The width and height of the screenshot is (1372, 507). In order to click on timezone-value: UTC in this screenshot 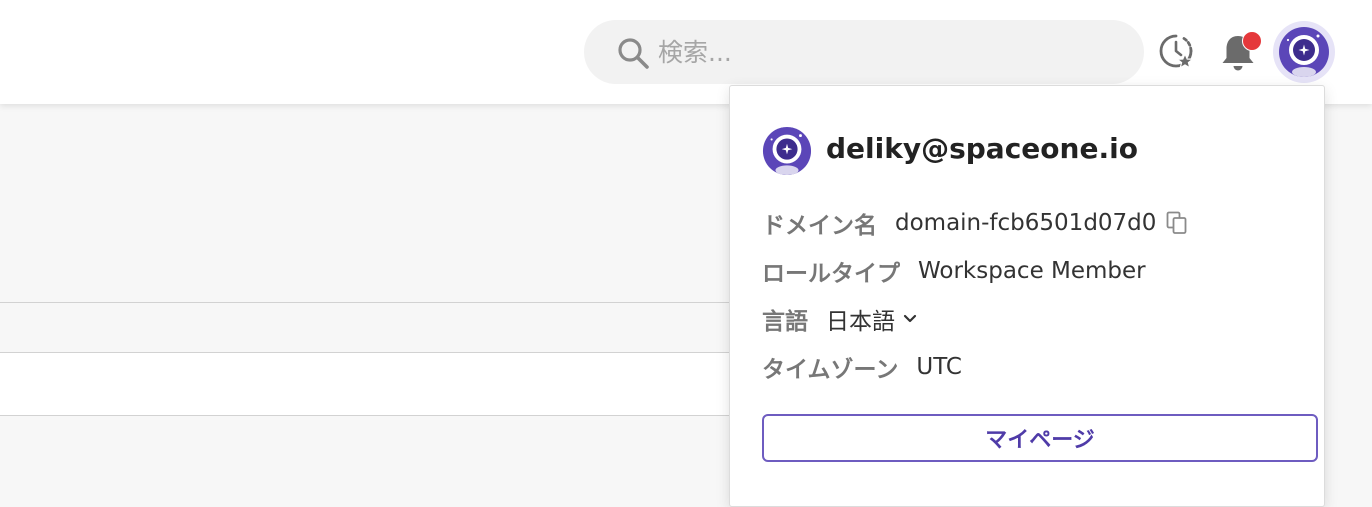, I will do `click(939, 367)`.